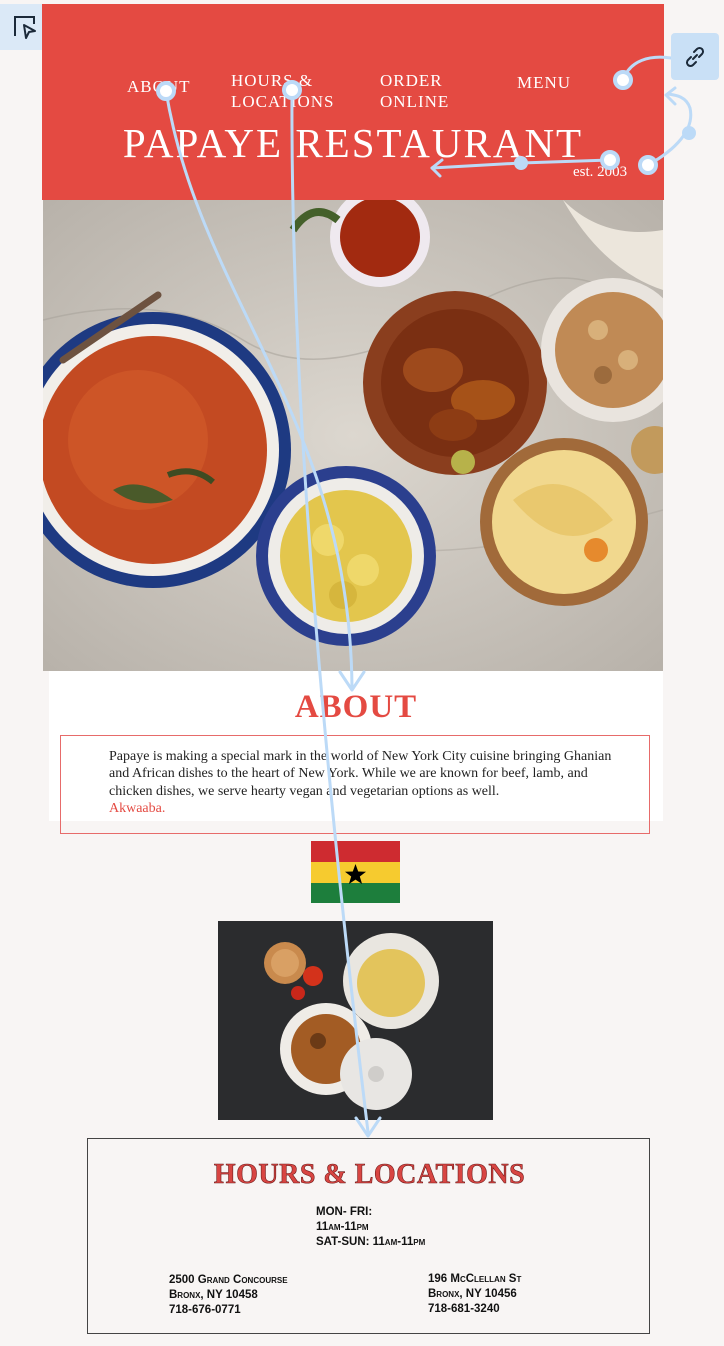  What do you see at coordinates (344, 1212) in the screenshot?
I see `weekday-label: MON- FRI:` at bounding box center [344, 1212].